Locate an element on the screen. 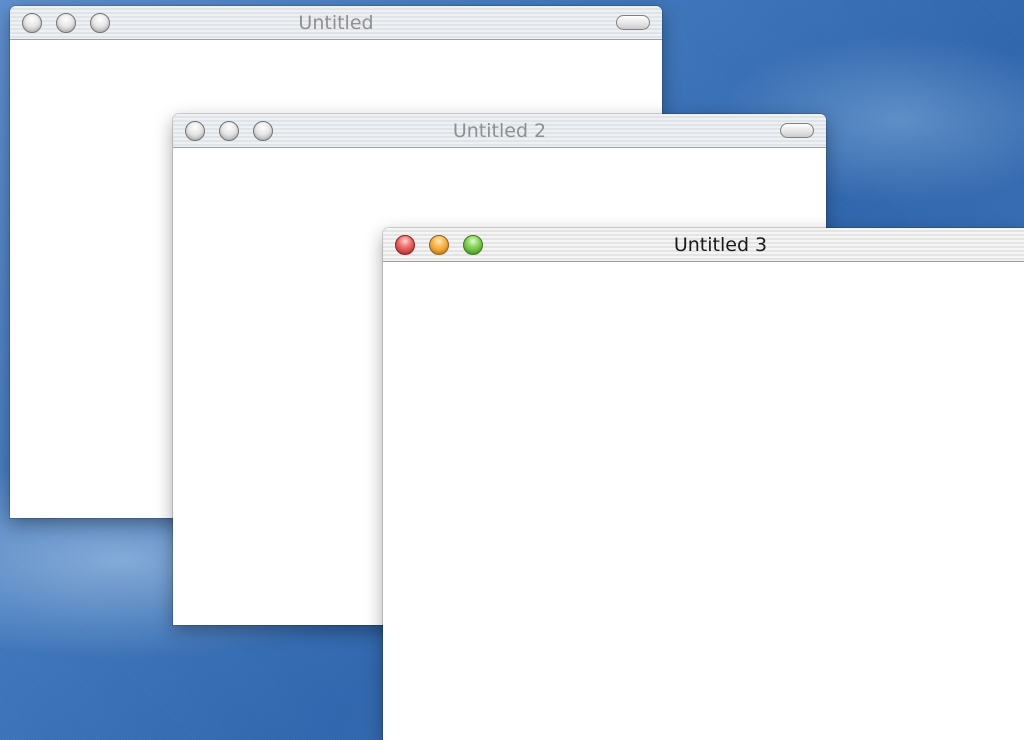  title-bar: Untitled 2 is located at coordinates (499, 131).